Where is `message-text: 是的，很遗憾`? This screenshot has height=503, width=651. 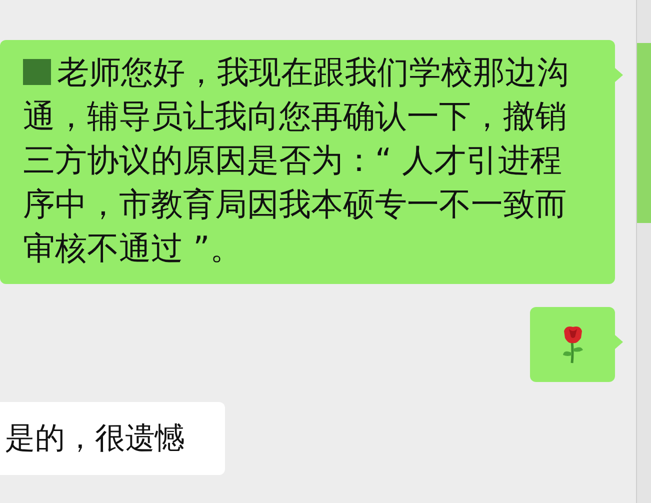 message-text: 是的，很遗憾 is located at coordinates (95, 439).